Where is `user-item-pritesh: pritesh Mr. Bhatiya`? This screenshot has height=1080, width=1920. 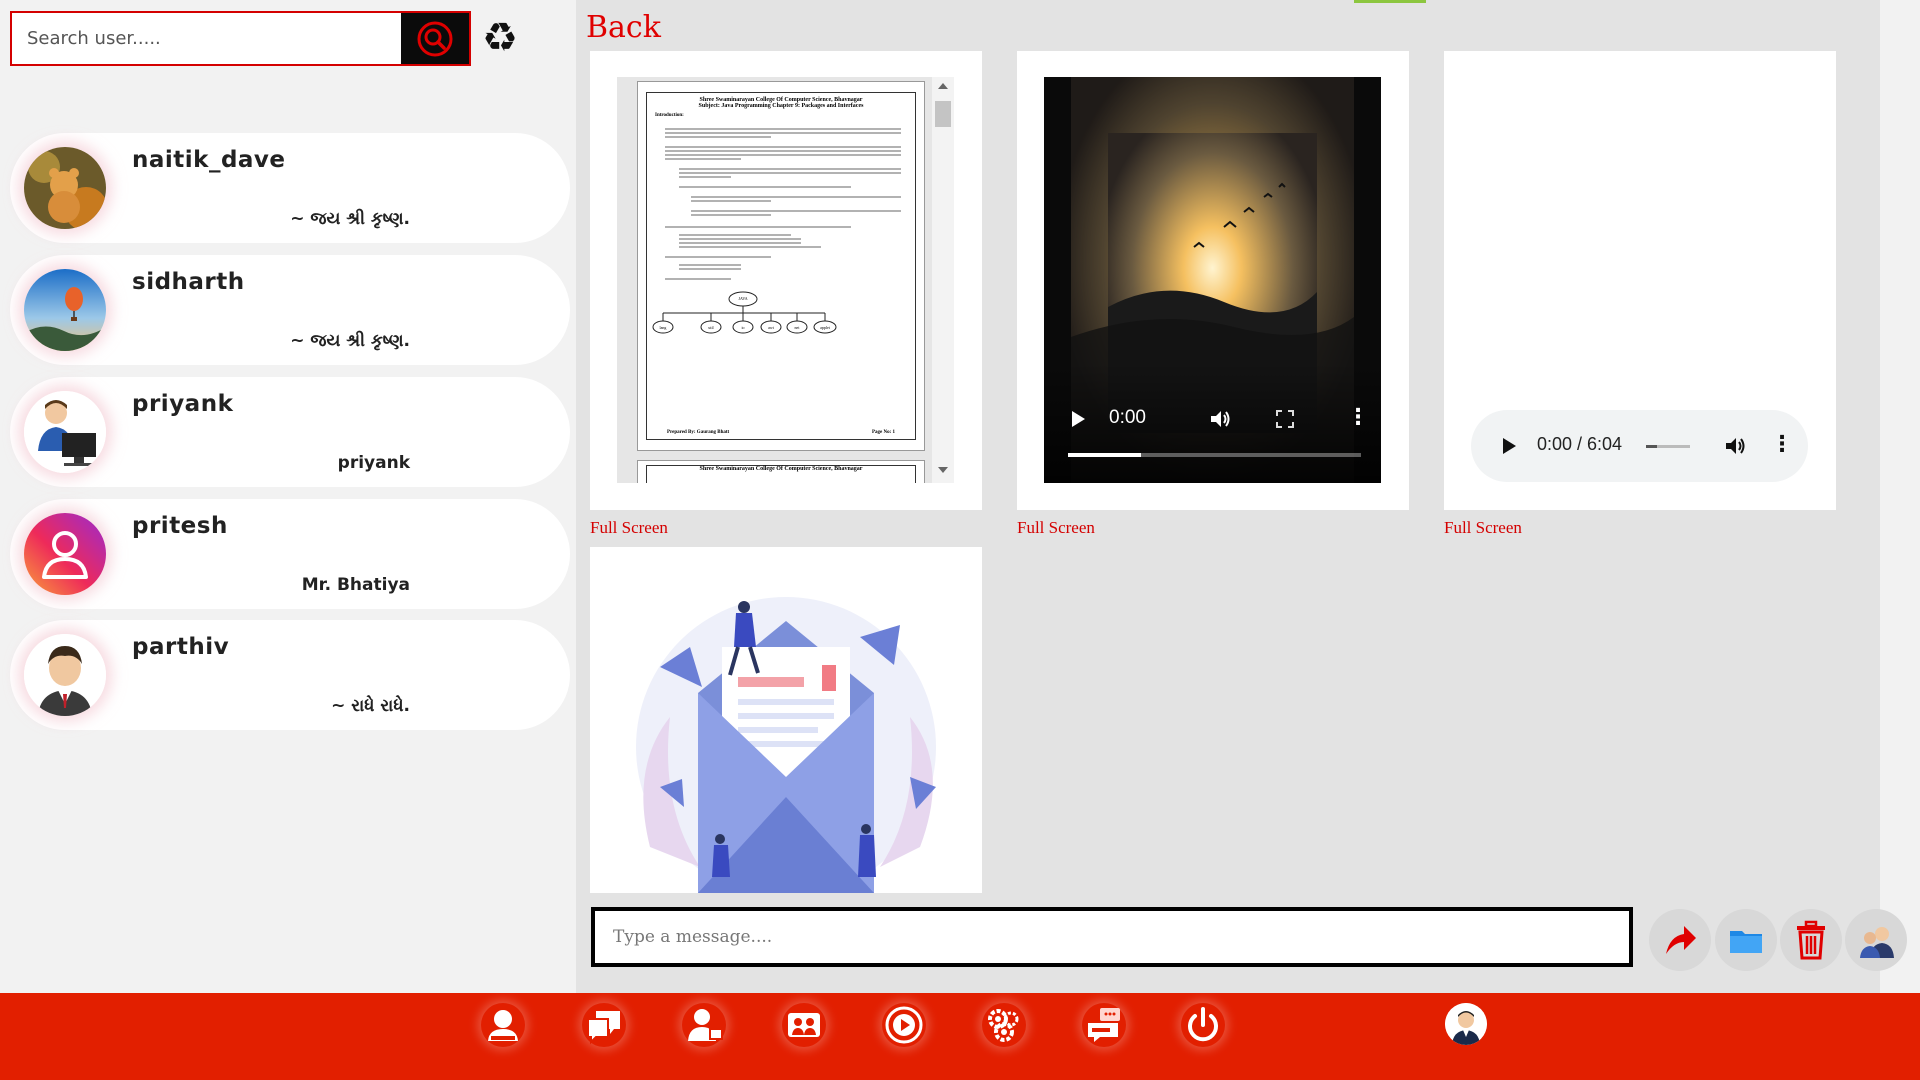 user-item-pritesh: pritesh Mr. Bhatiya is located at coordinates (290, 554).